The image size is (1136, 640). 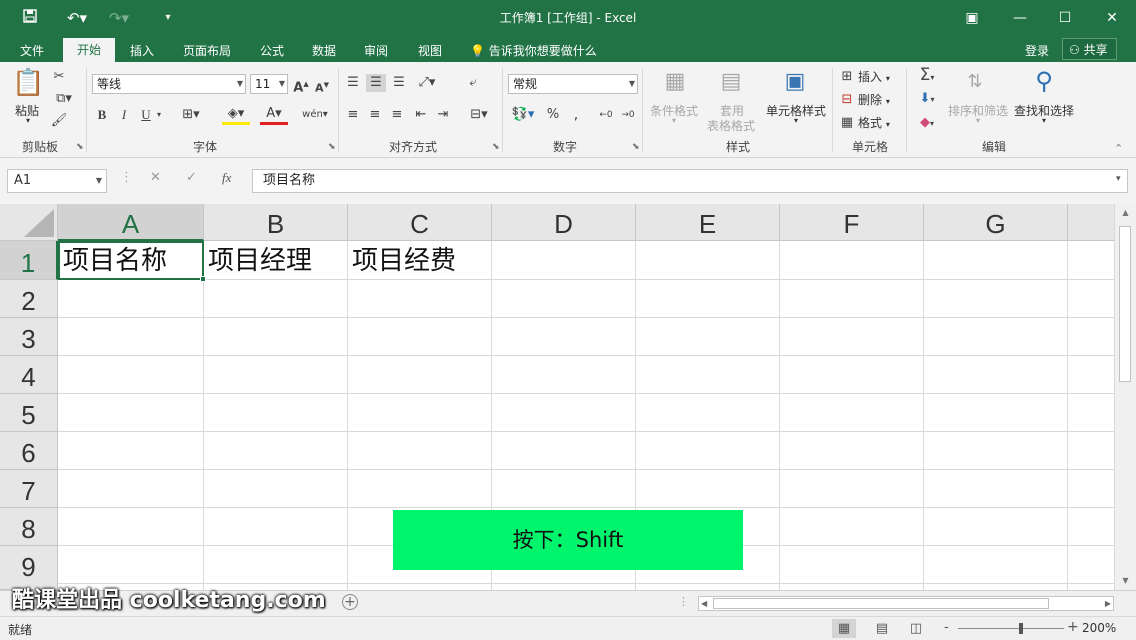 I want to click on sort-filter-dropdown-icon: ▾, so click(x=978, y=120).